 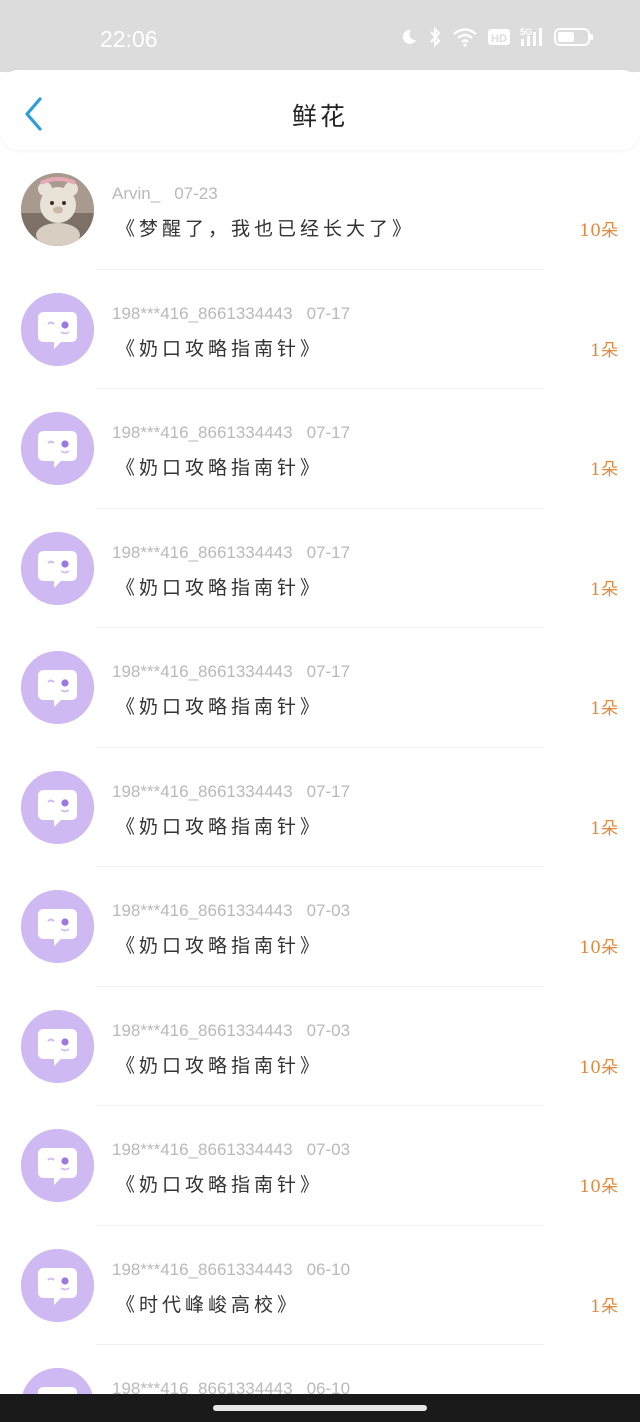 I want to click on status-time: 22:06, so click(x=129, y=39).